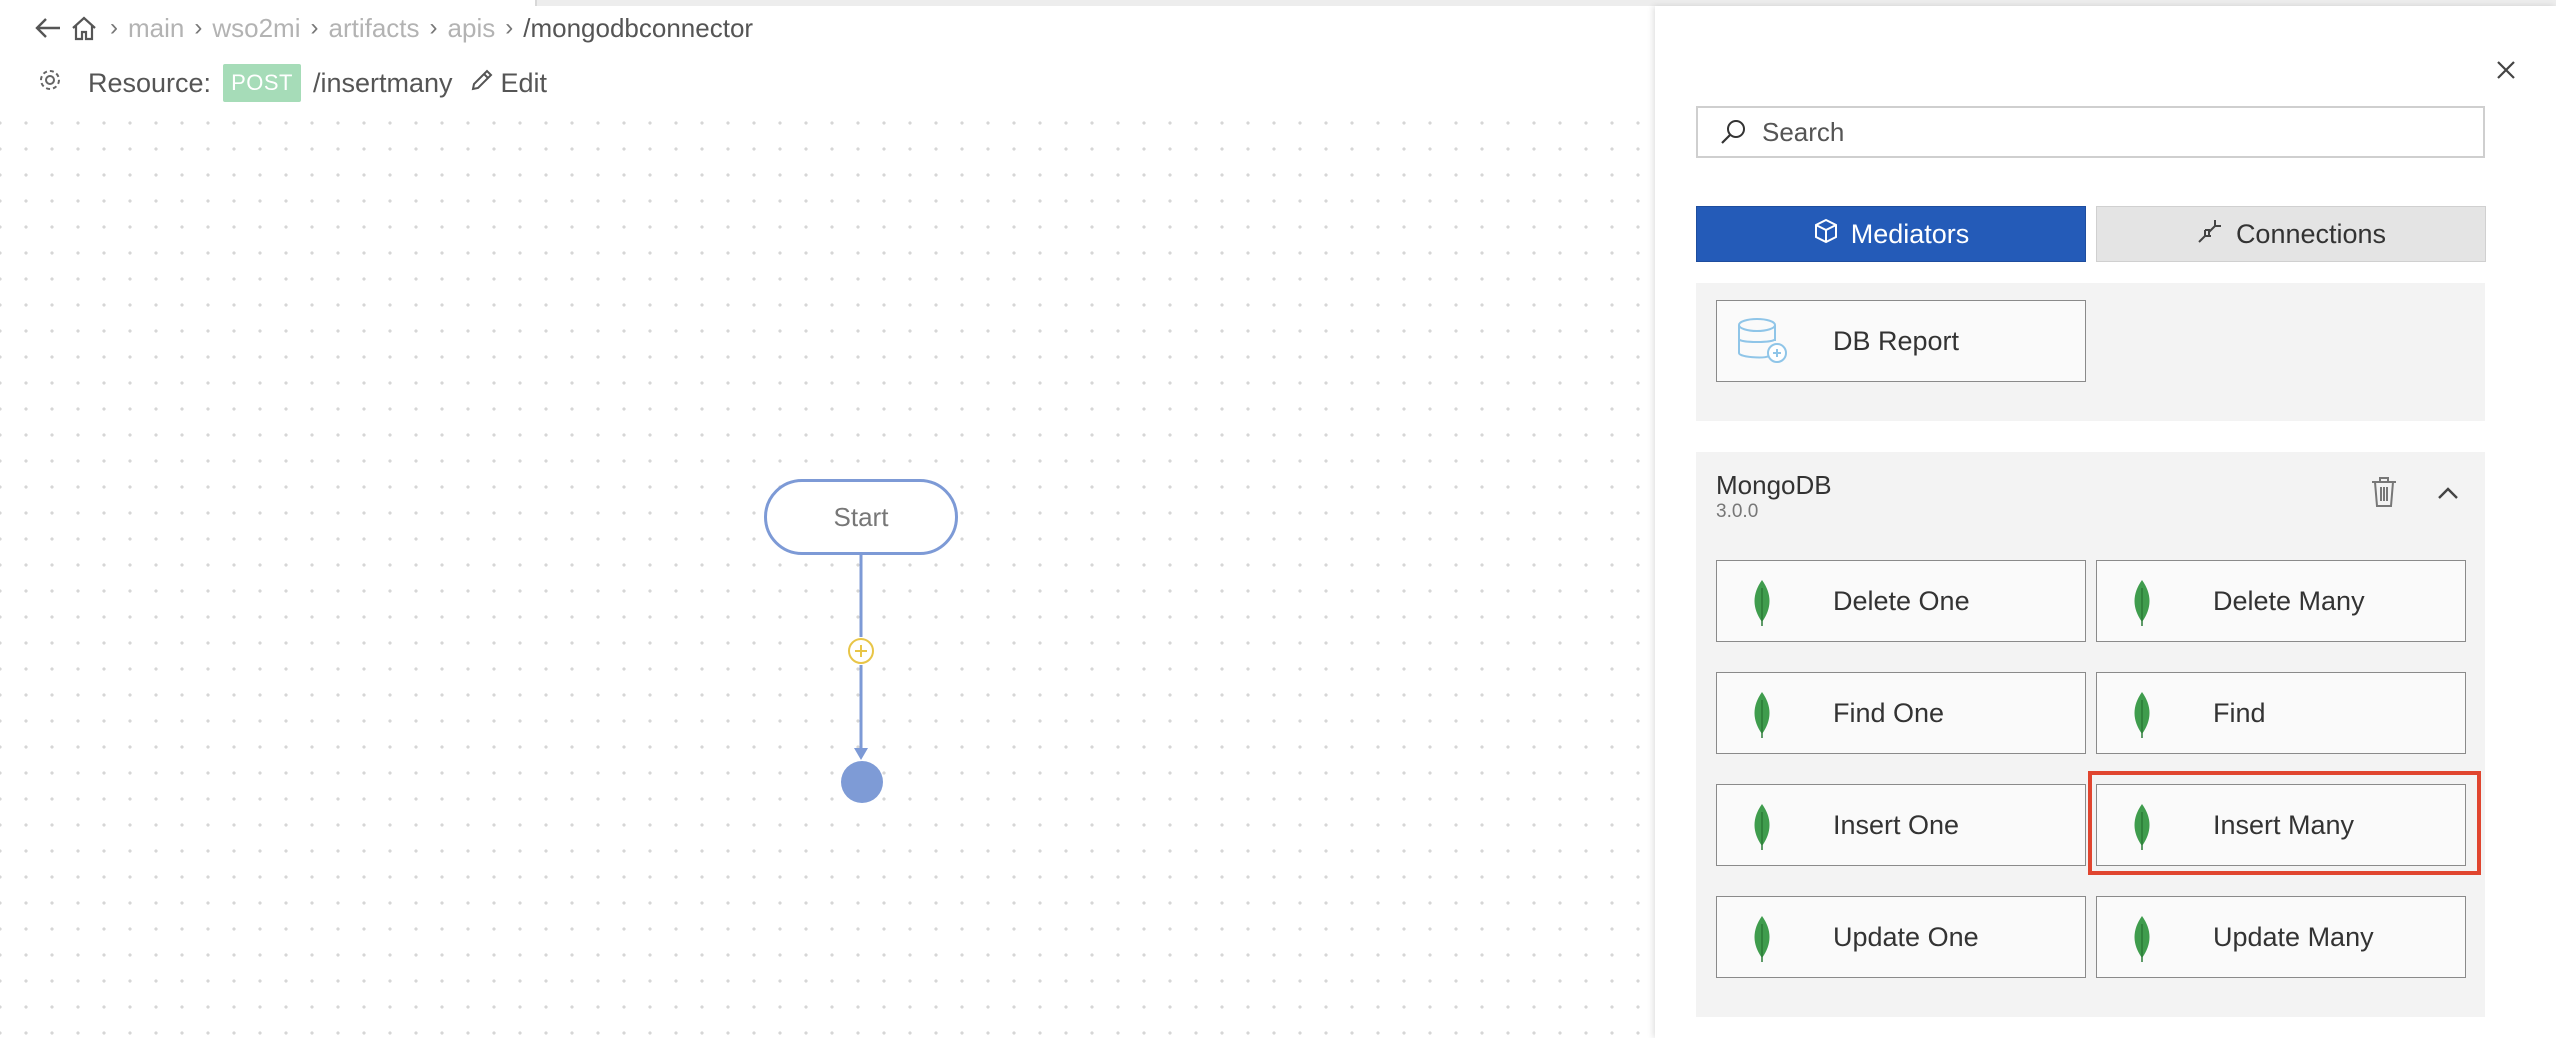 This screenshot has width=2556, height=1038. What do you see at coordinates (2384, 492) in the screenshot?
I see `trash-icon` at bounding box center [2384, 492].